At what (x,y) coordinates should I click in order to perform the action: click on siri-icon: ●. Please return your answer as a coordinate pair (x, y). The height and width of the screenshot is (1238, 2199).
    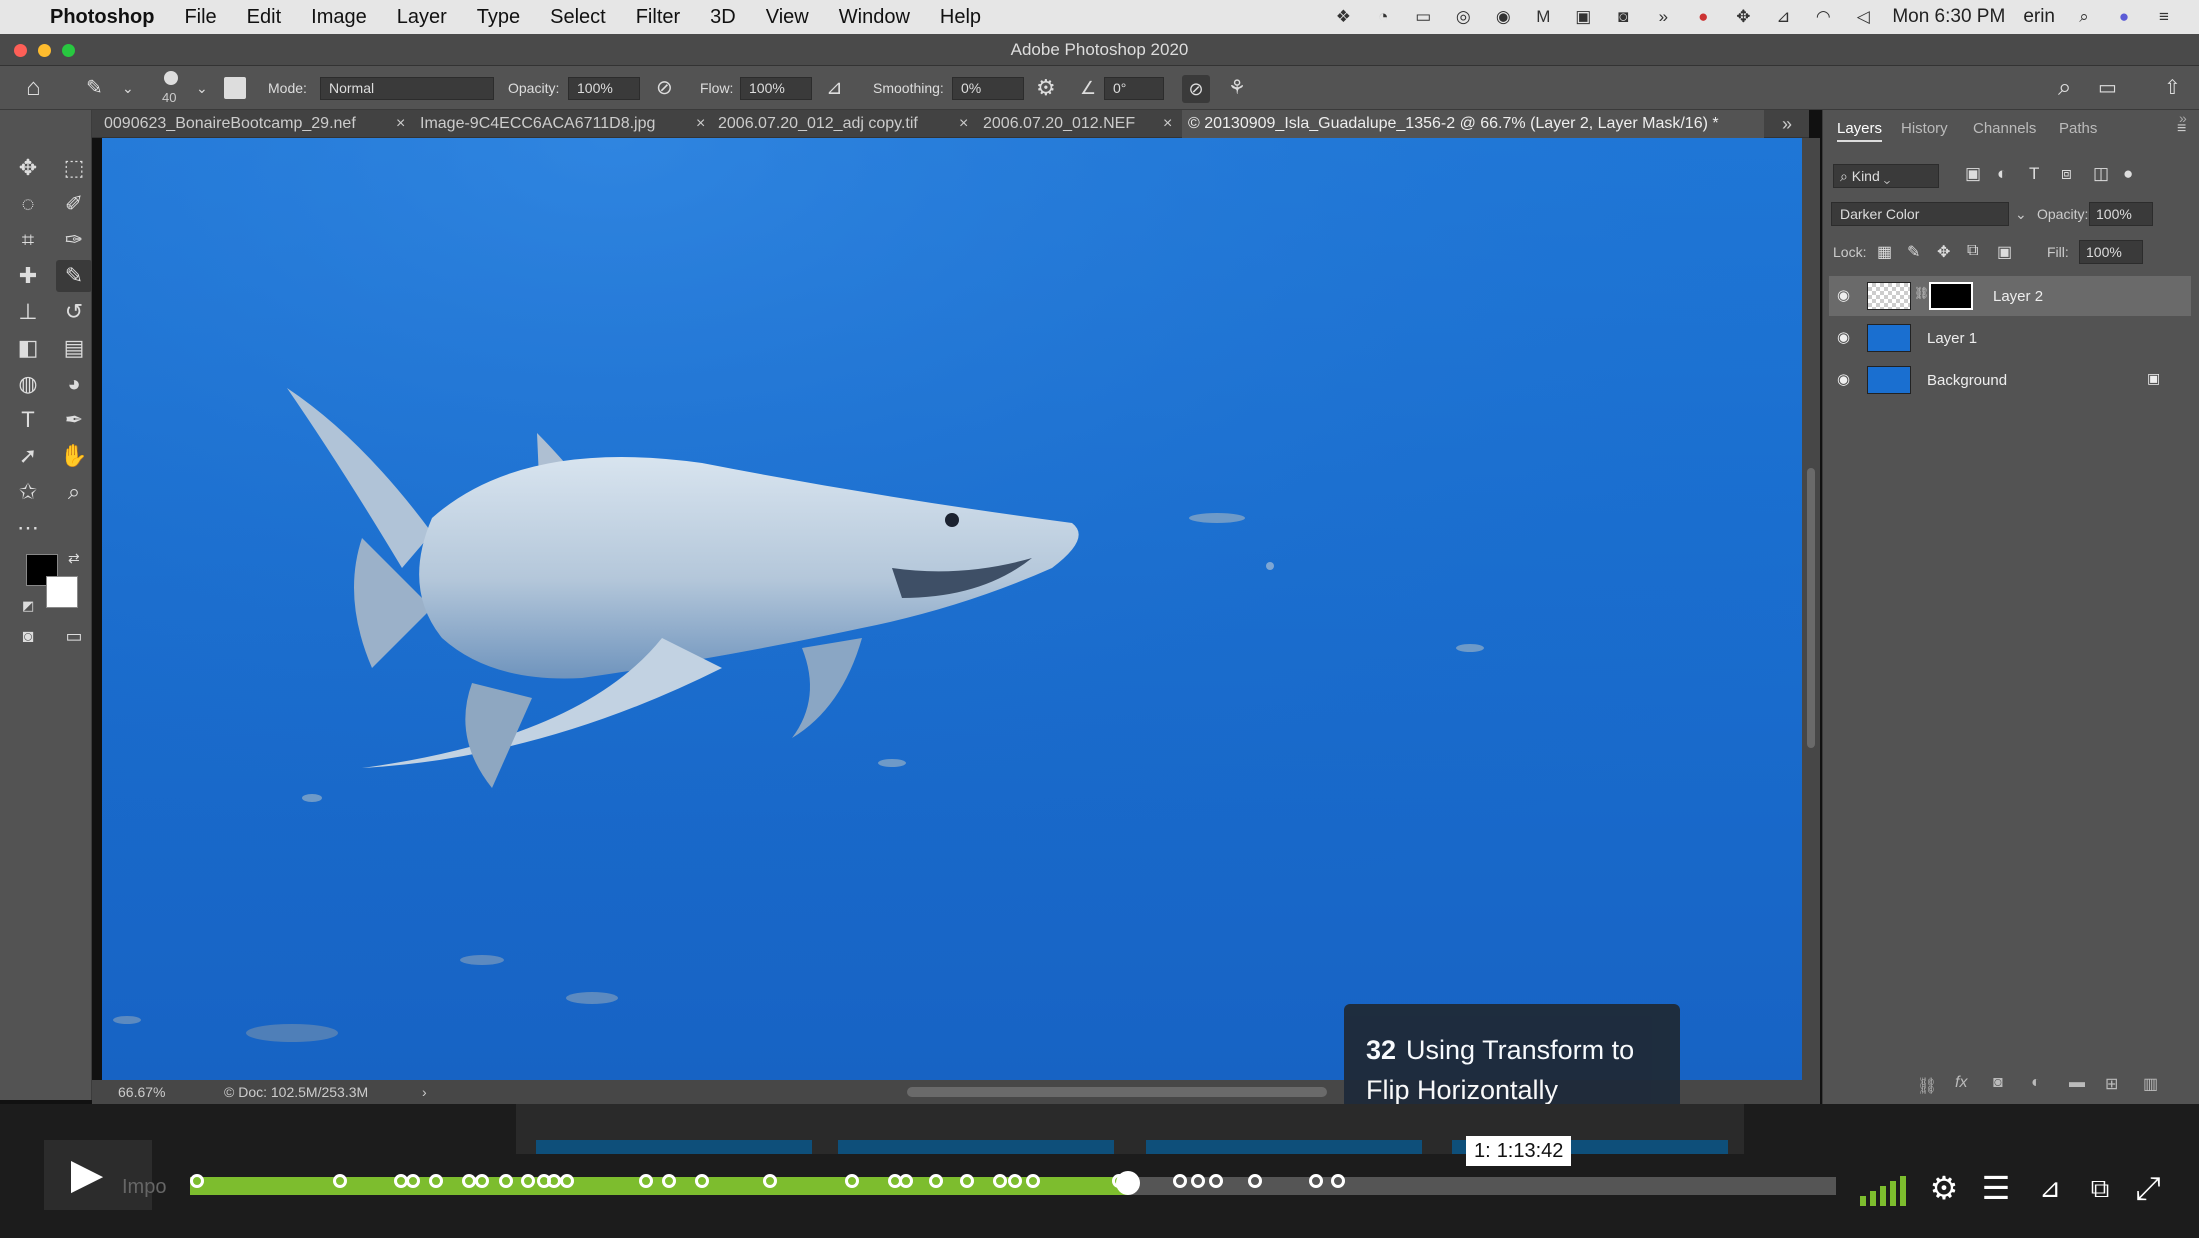
    Looking at the image, I should click on (2124, 17).